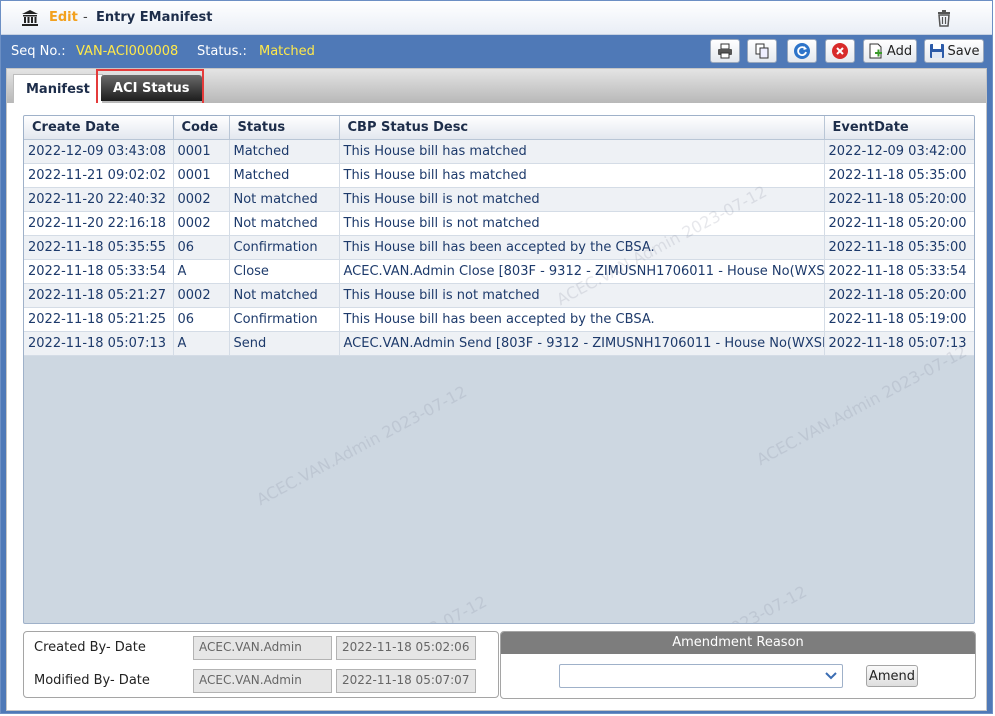  What do you see at coordinates (936, 51) in the screenshot?
I see `save-icon` at bounding box center [936, 51].